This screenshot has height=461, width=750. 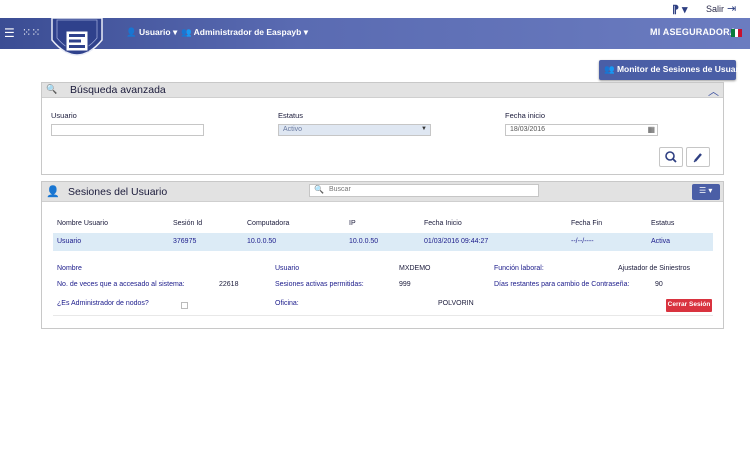 I want to click on advanced-search-title: Búsqueda avanzada, so click(x=118, y=90).